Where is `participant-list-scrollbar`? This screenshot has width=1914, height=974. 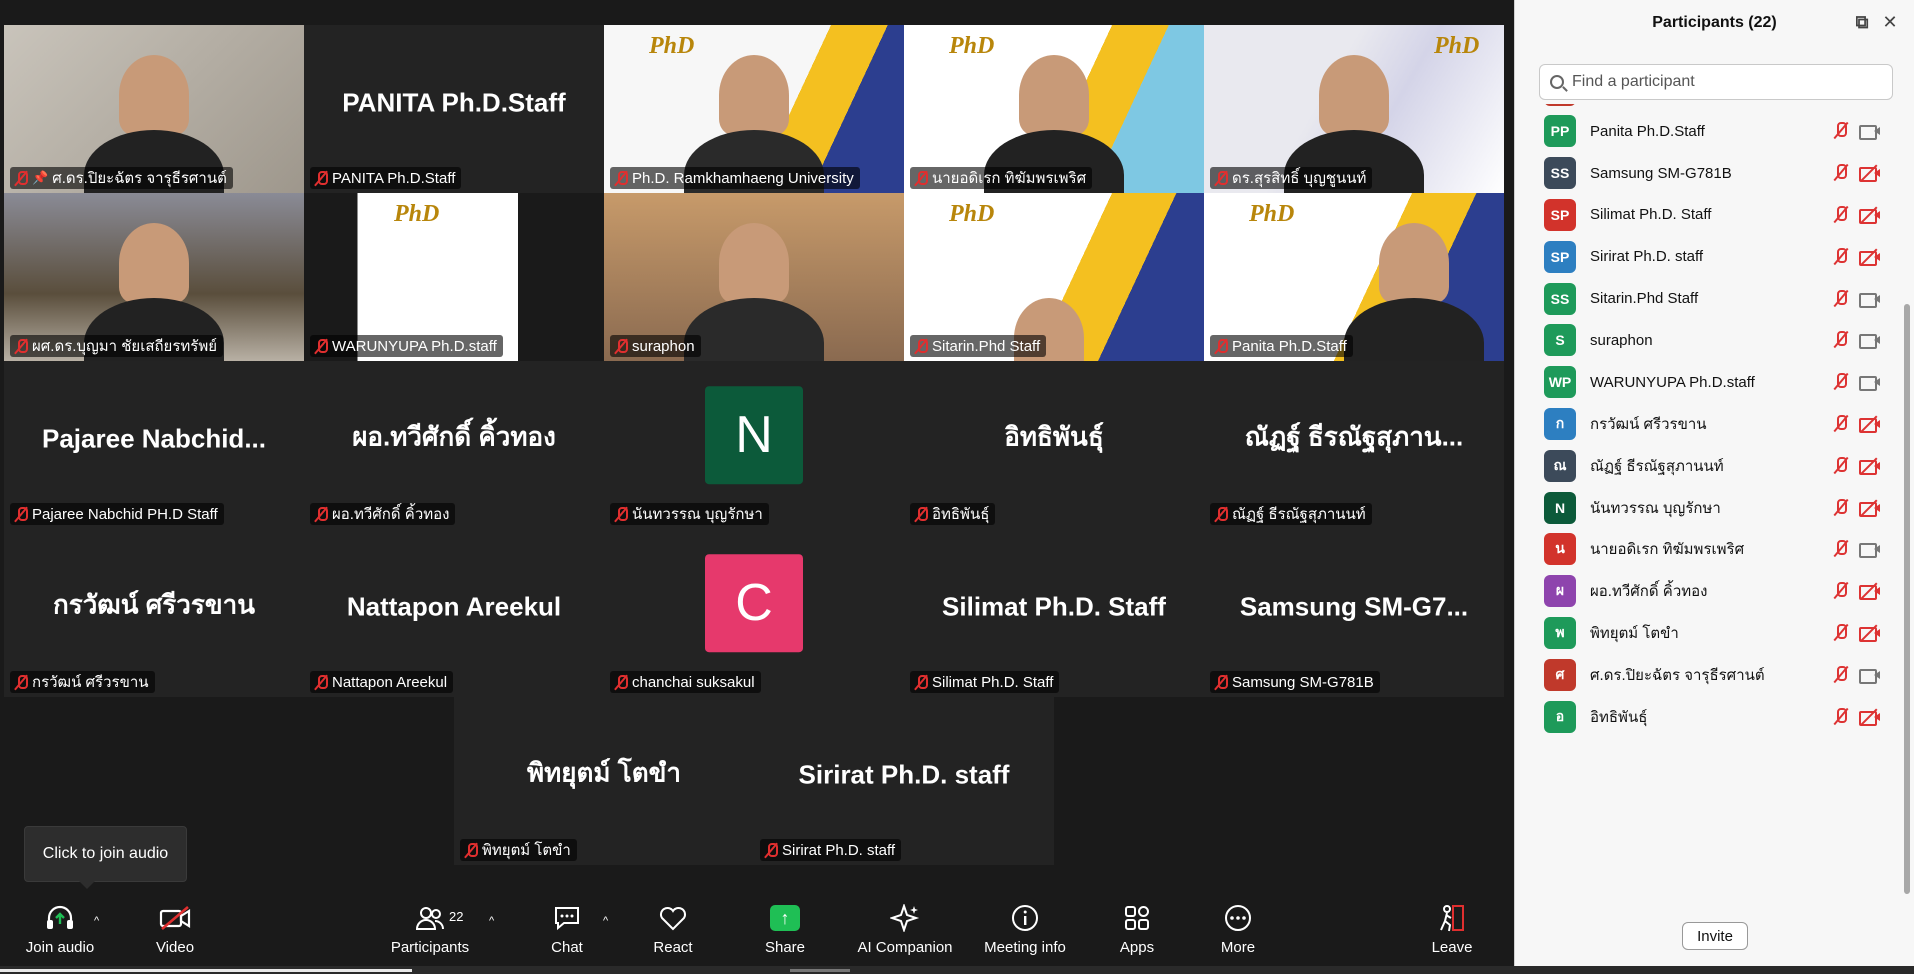
participant-list-scrollbar is located at coordinates (1907, 504).